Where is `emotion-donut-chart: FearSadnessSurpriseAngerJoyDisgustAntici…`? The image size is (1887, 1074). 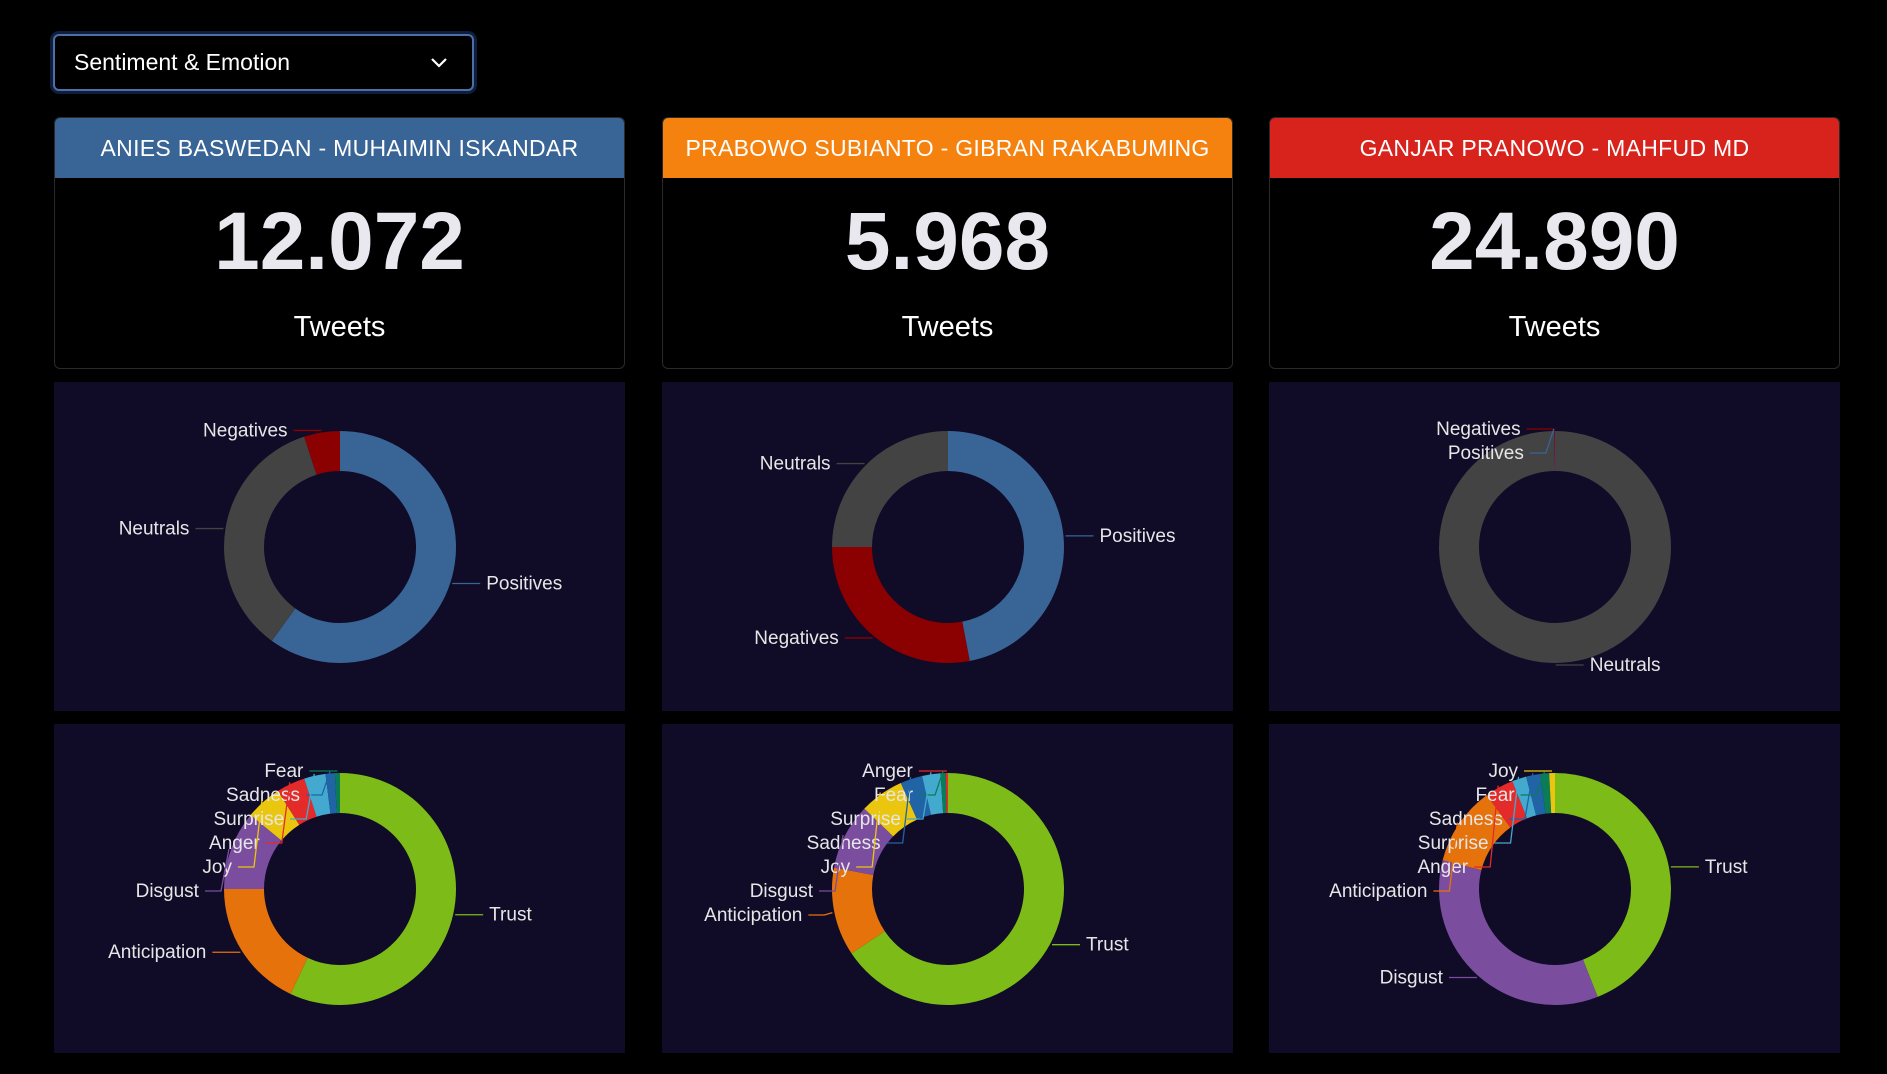 emotion-donut-chart: FearSadnessSurpriseAngerJoyDisgustAntici… is located at coordinates (320, 883).